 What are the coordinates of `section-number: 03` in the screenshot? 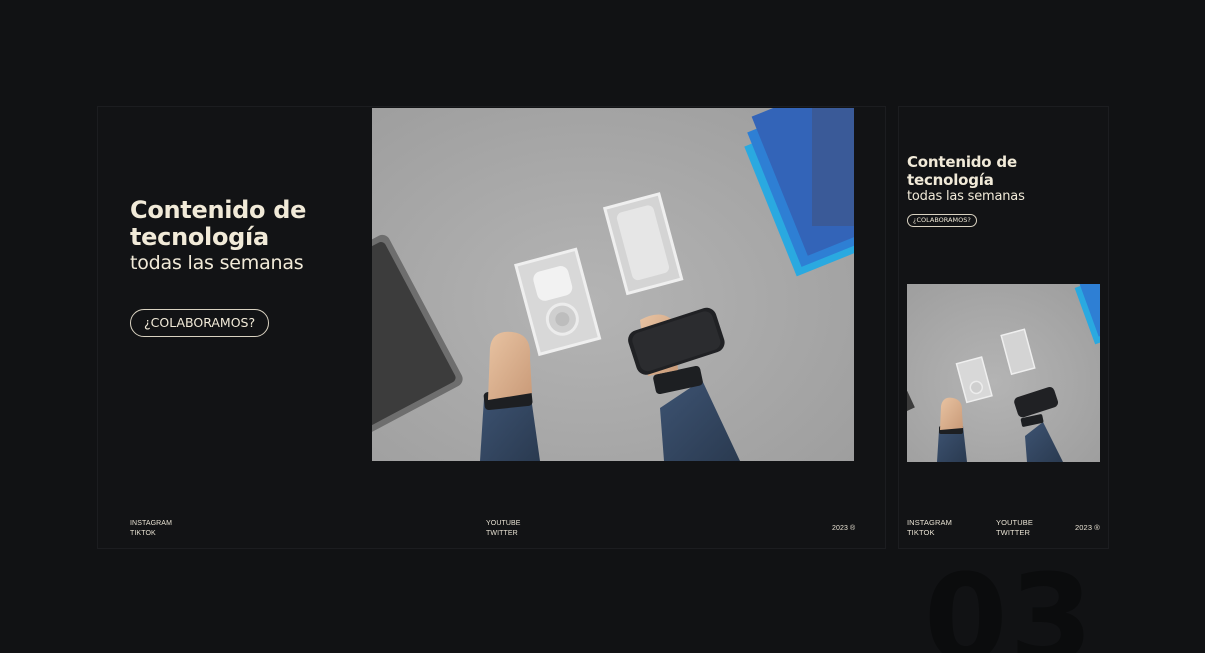 It's located at (1009, 601).